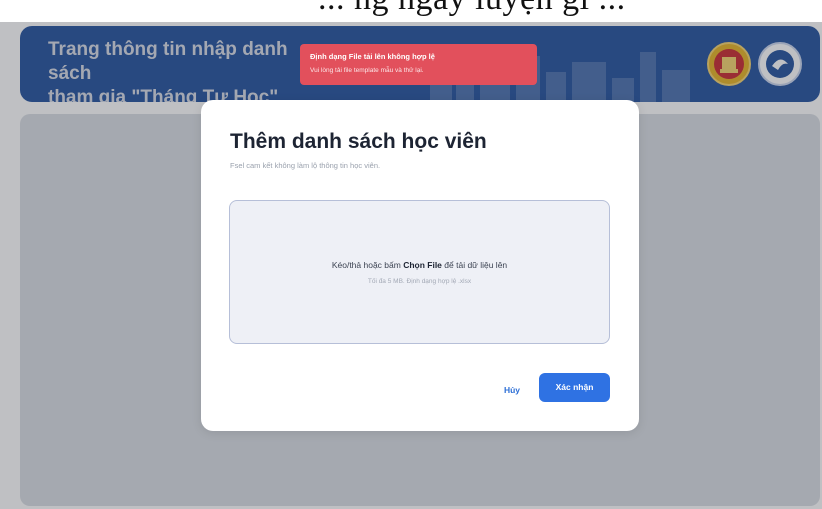 The height and width of the screenshot is (509, 822). I want to click on dropzone-hint: Tối đa 5 MB. Định dạng hợp lệ .xlsx, so click(419, 281).